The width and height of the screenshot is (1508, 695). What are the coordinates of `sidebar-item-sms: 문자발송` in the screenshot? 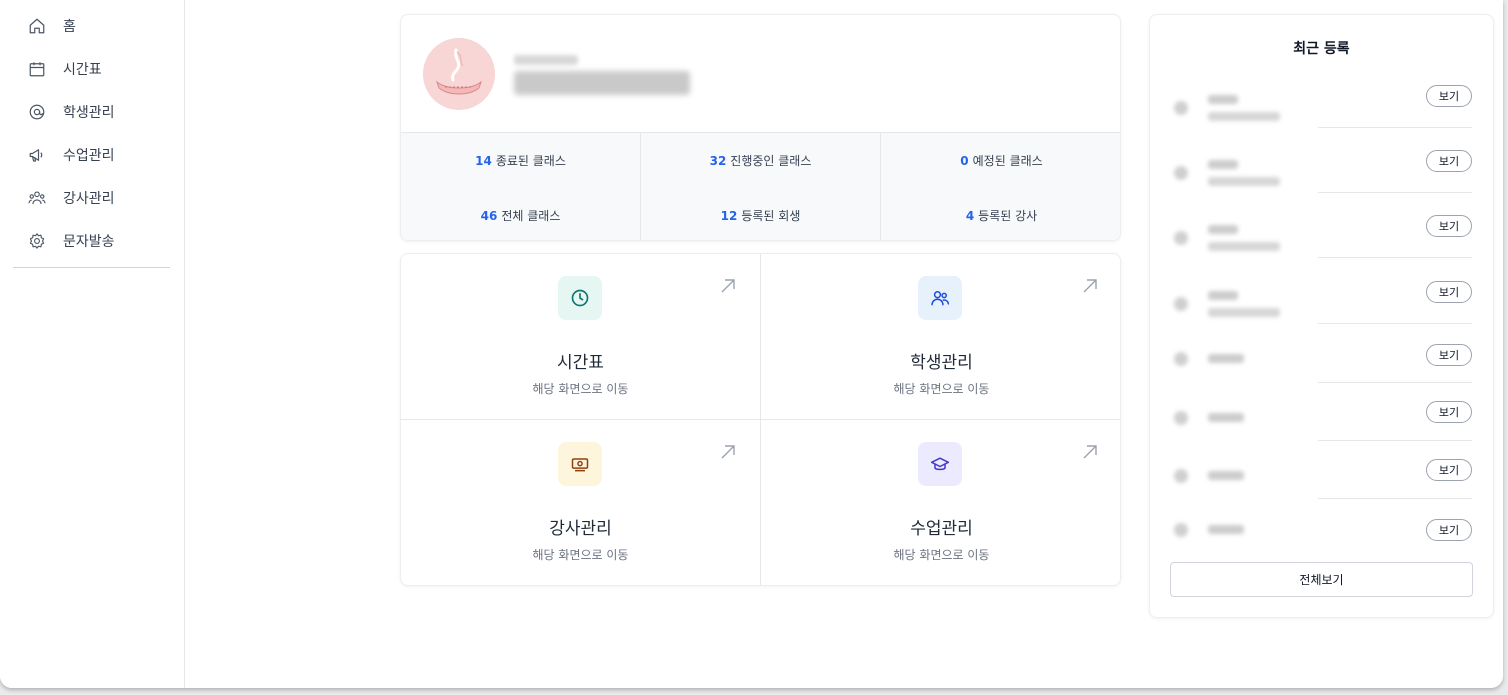 It's located at (91, 240).